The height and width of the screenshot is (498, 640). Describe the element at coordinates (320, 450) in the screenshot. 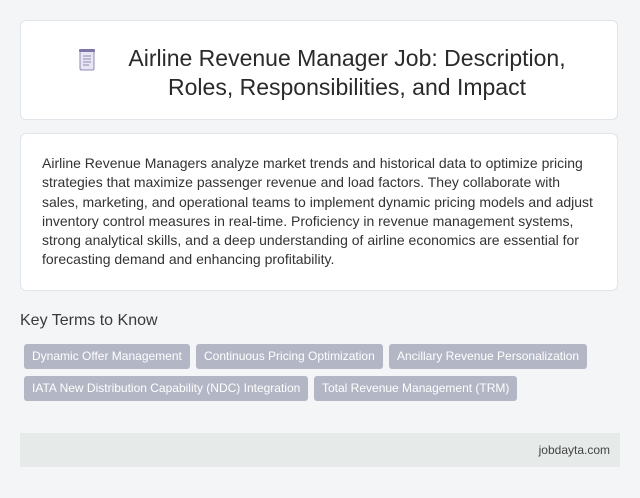

I see `footer-bar: jobdayta.com` at that location.